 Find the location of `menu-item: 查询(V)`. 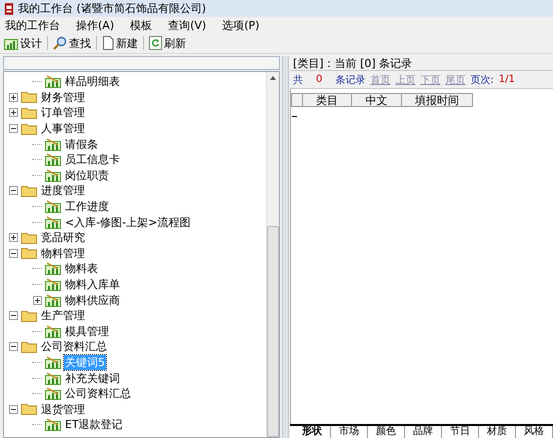

menu-item: 查询(V) is located at coordinates (187, 25).